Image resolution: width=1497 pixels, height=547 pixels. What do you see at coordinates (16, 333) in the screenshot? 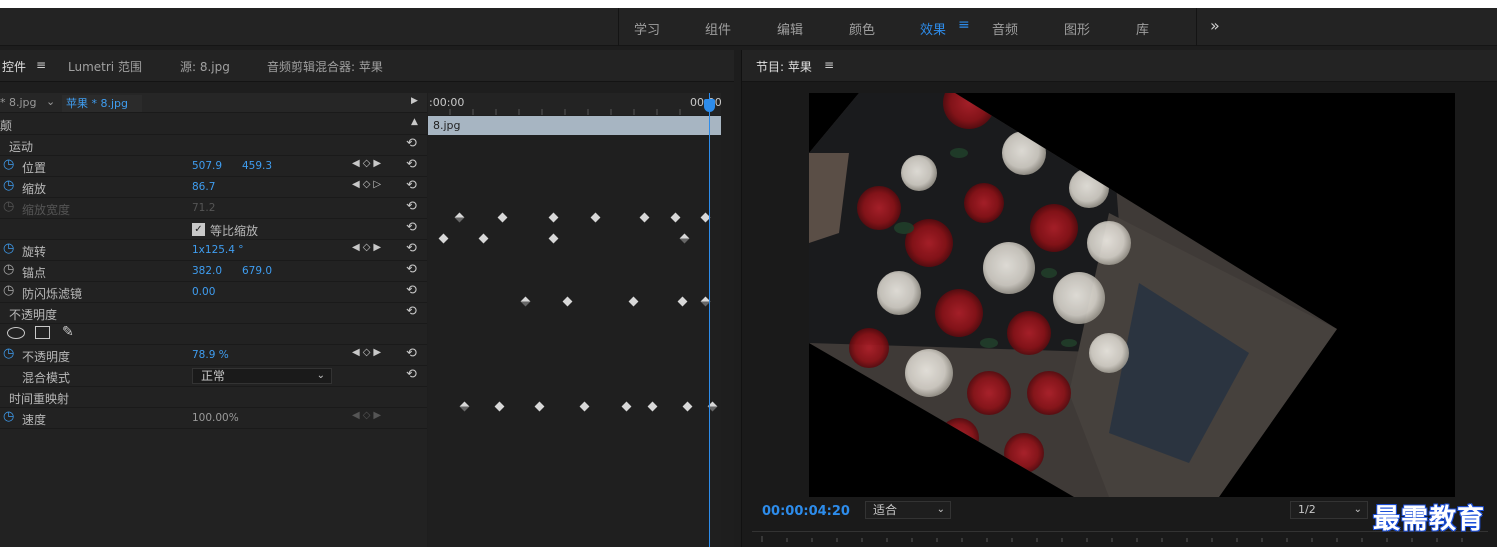
I see `ellipse-mask-icon` at bounding box center [16, 333].